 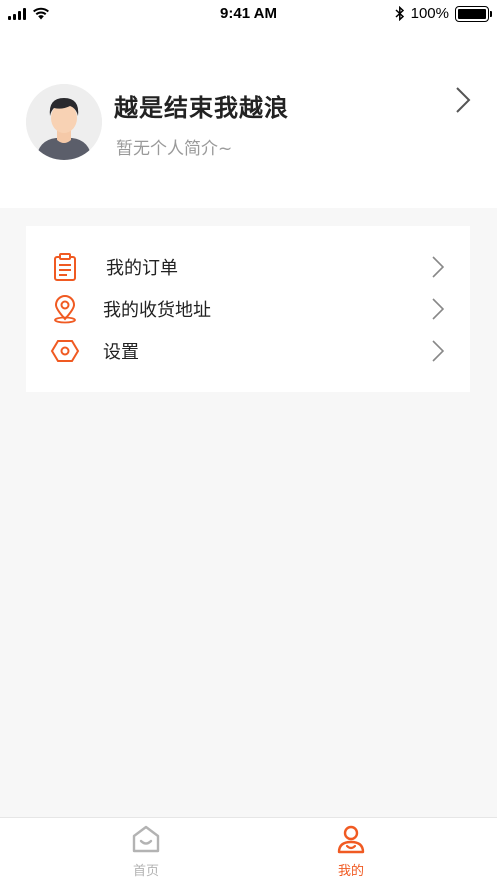 I want to click on avatar-icon, so click(x=64, y=122).